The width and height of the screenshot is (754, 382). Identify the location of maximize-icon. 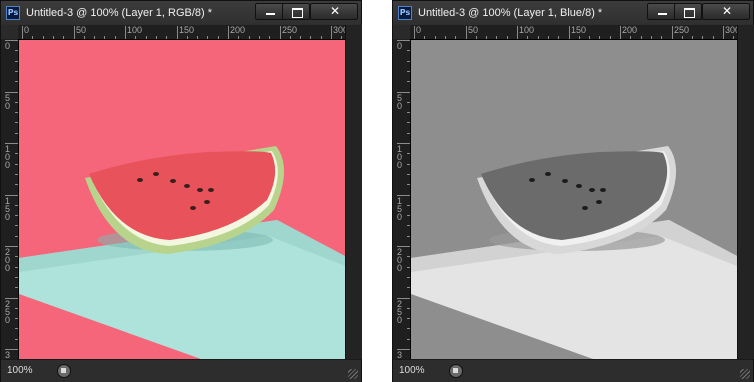
(297, 13).